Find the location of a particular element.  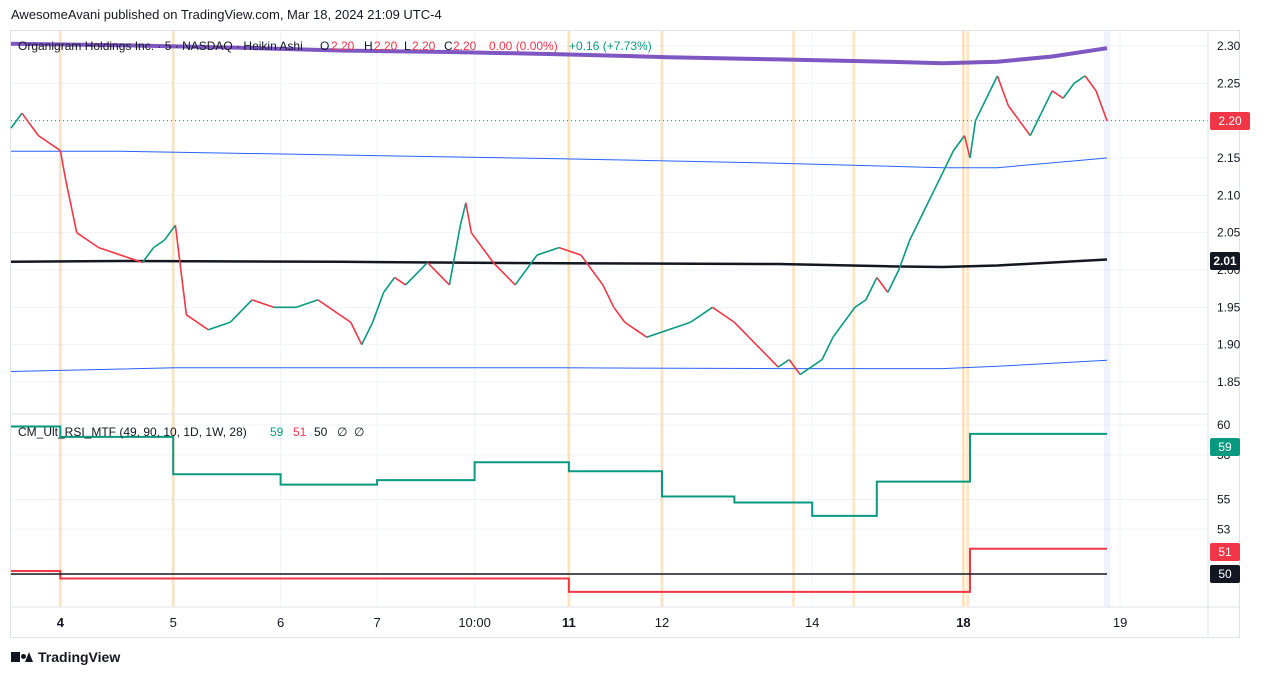

upper-band-line is located at coordinates (559, 159).